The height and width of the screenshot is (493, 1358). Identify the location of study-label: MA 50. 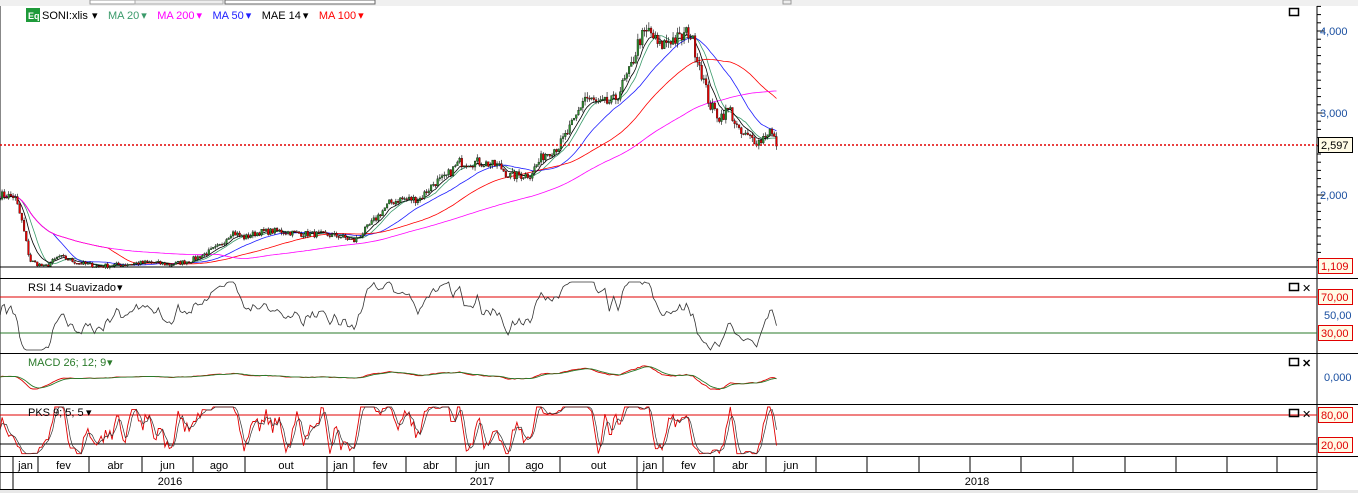
(228, 16).